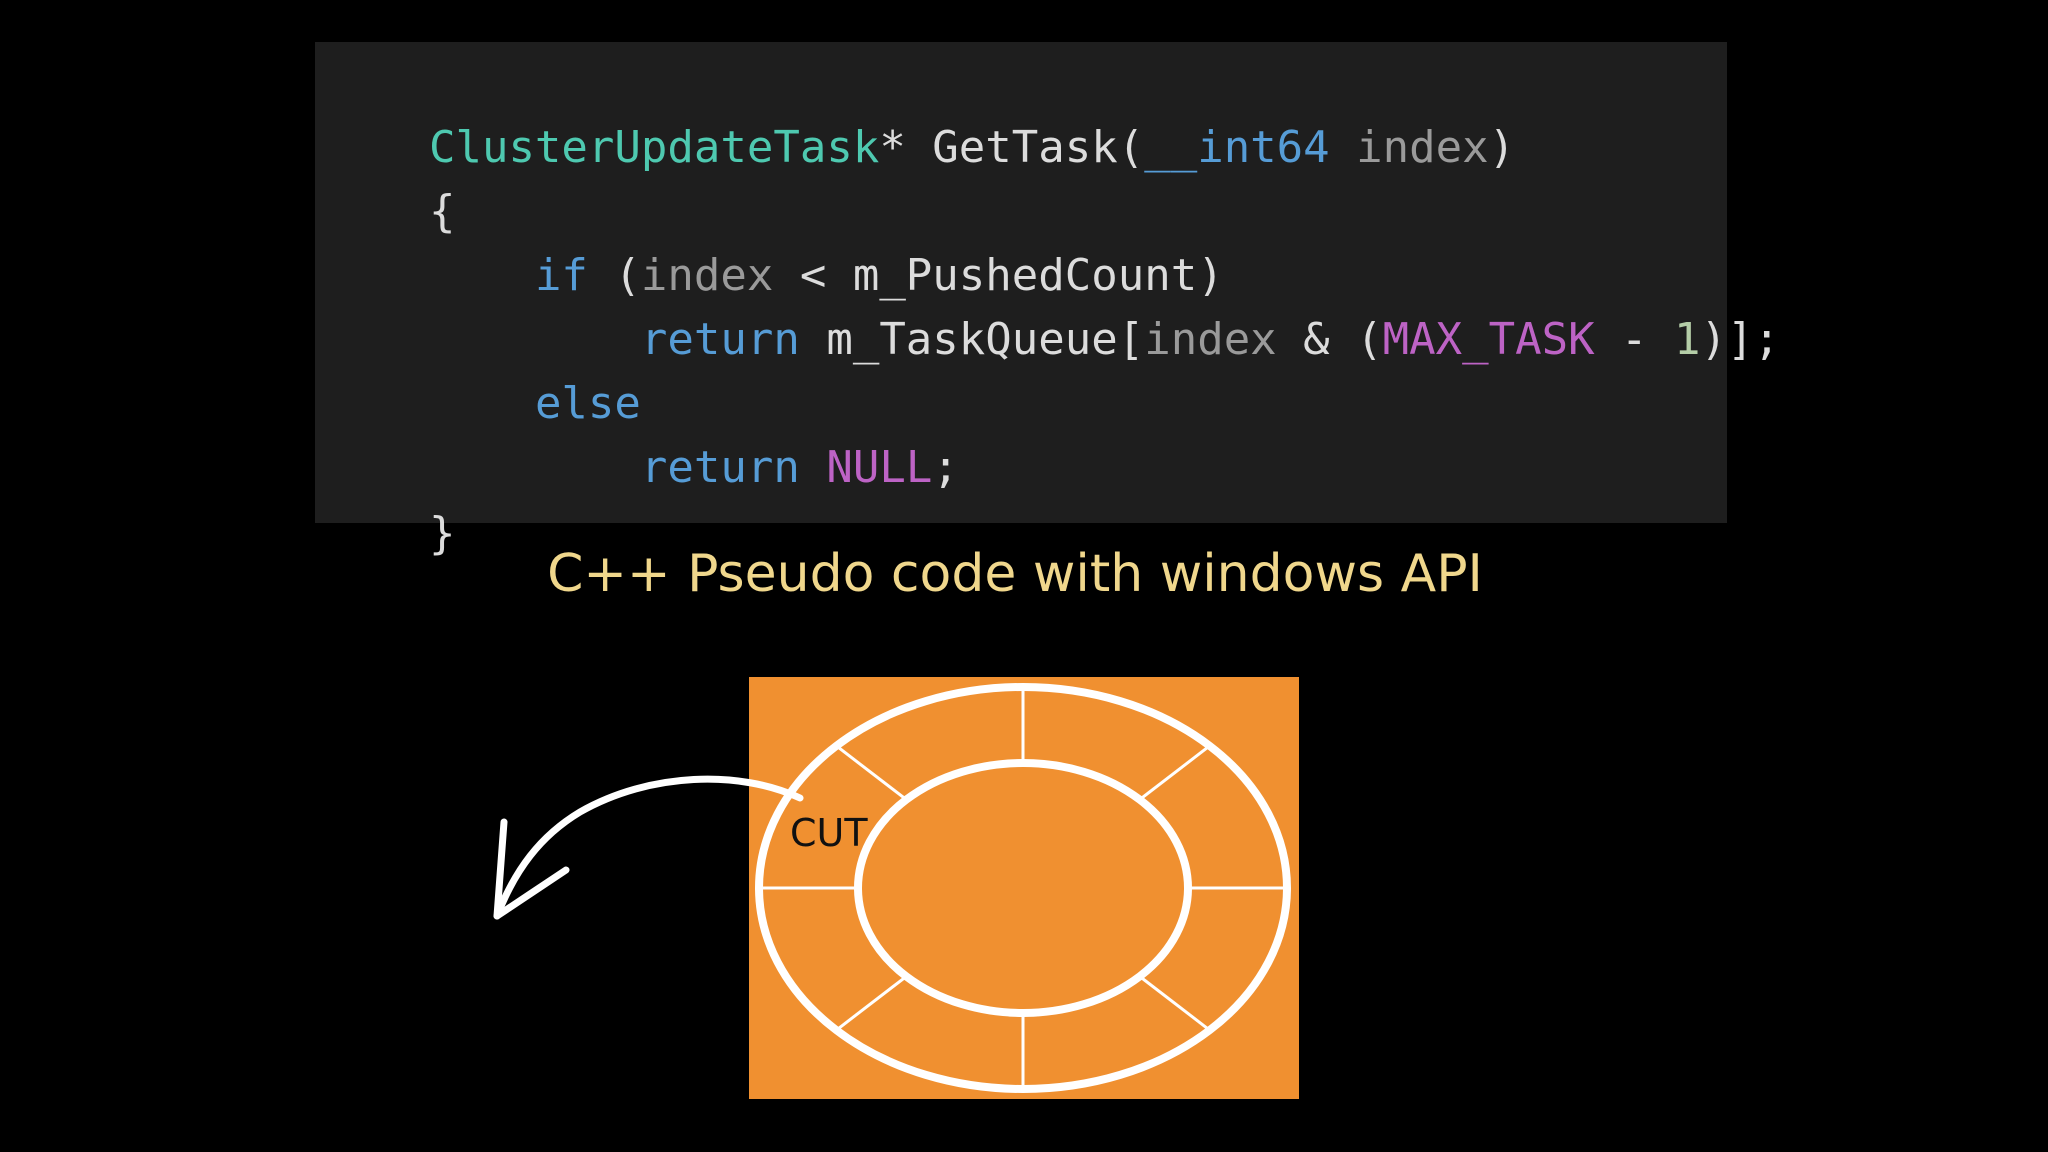 Image resolution: width=2048 pixels, height=1152 pixels. What do you see at coordinates (896, 888) in the screenshot?
I see `ring-buffer-diagram: CUT` at bounding box center [896, 888].